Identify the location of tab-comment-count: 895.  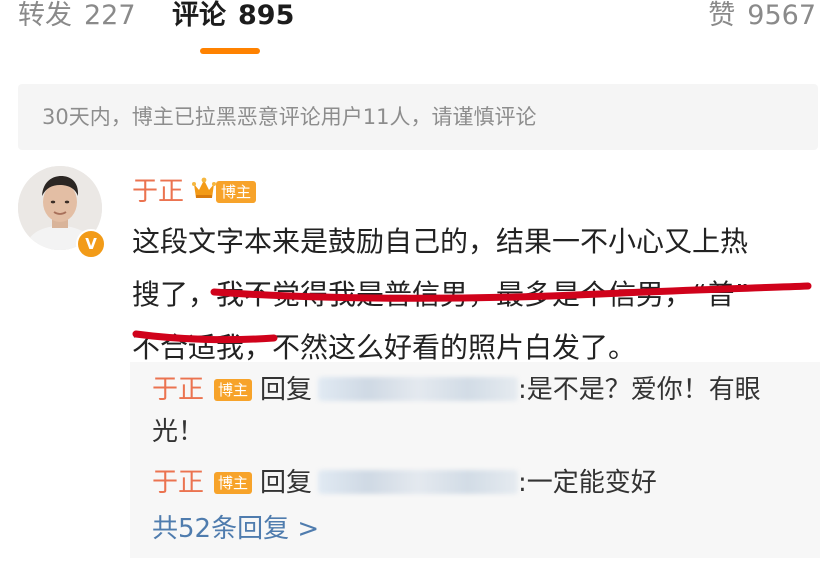
(266, 15).